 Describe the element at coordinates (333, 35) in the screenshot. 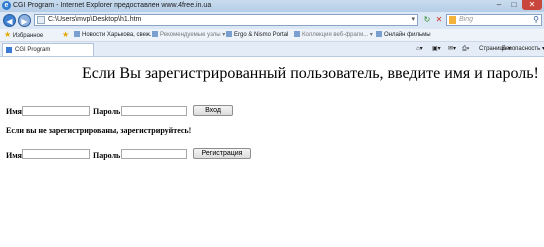

I see `favorite-link-web-slice-gallery: Коллекция веб-фрагм... ▾` at that location.